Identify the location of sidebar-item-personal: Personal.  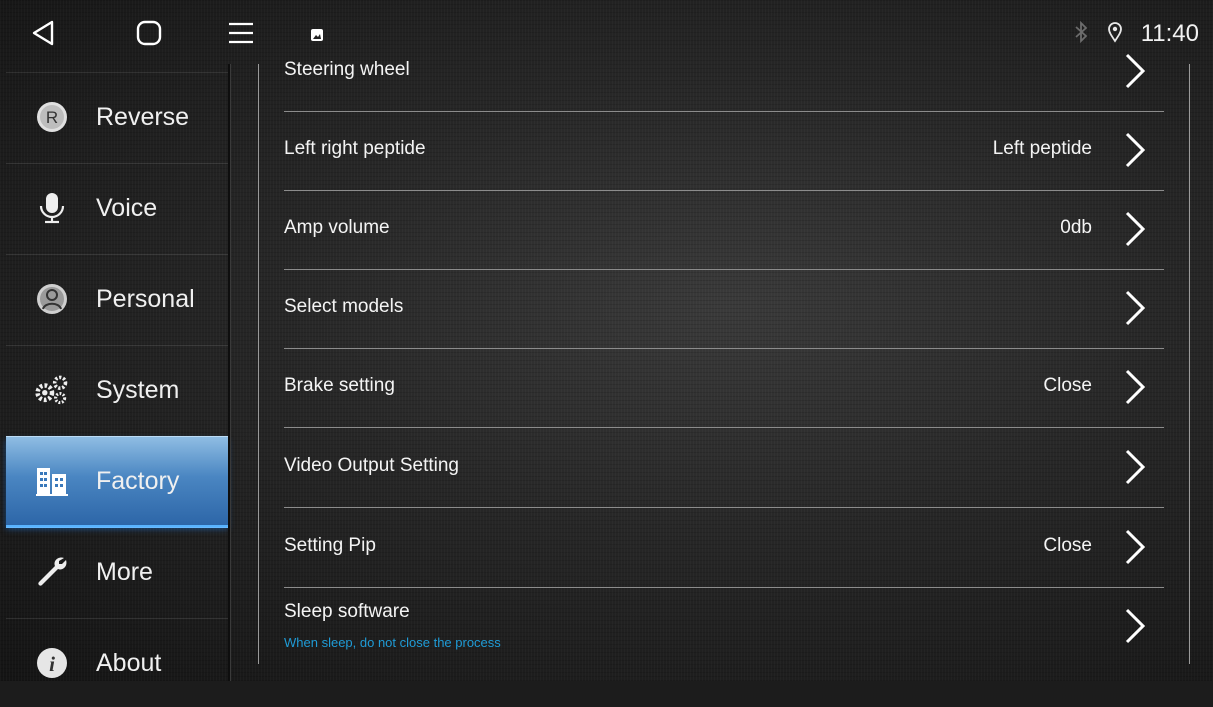
(117, 298).